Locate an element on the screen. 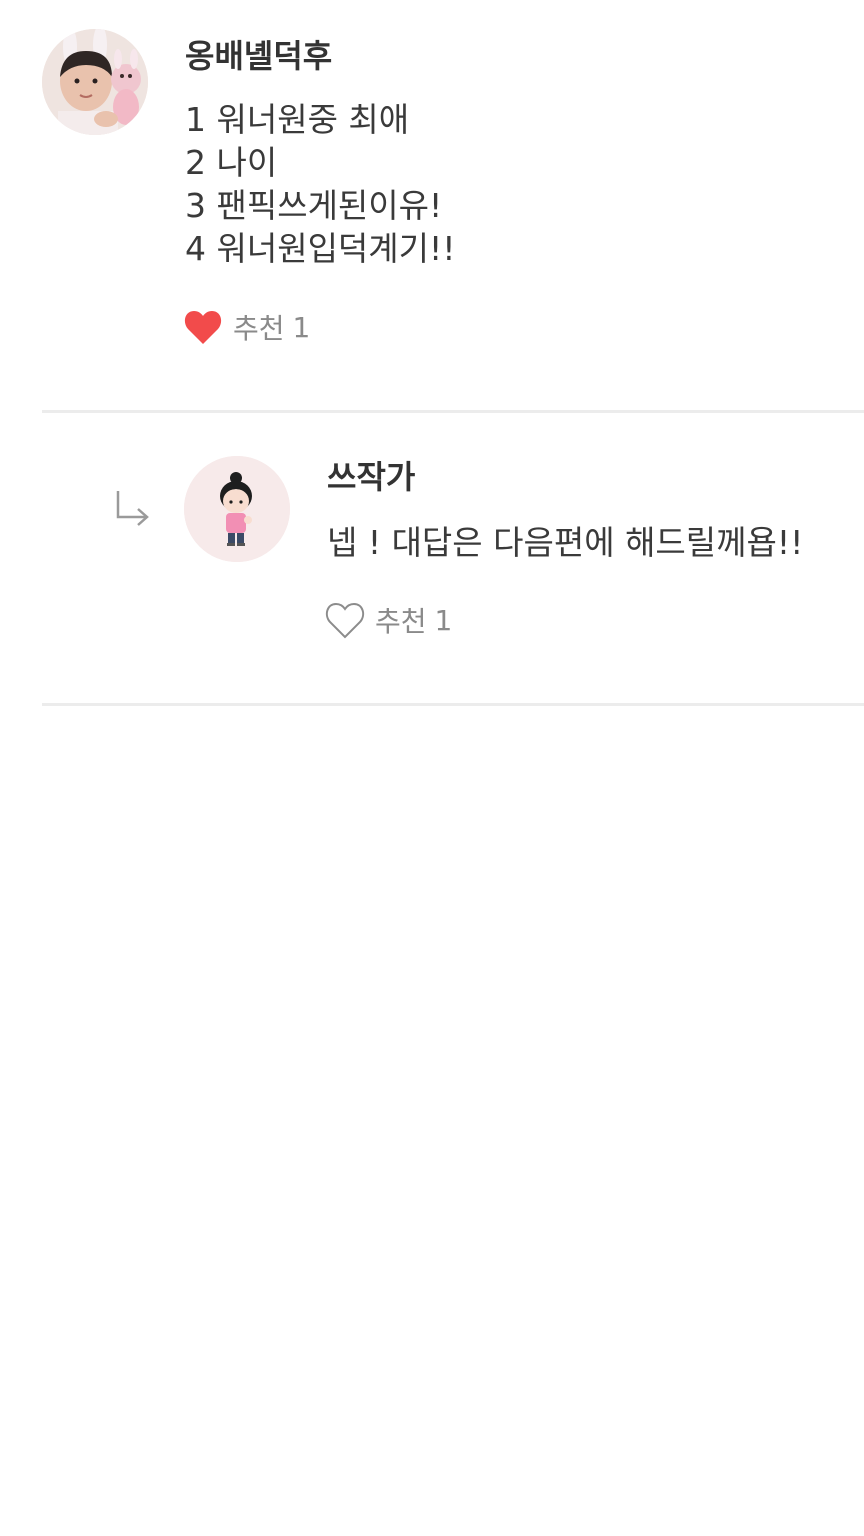  comment-body: 1 워너원중 최애 2 나이 3 팬픽쓰게된이유! 4 워너원입덕계기!! is located at coordinates (320, 184).